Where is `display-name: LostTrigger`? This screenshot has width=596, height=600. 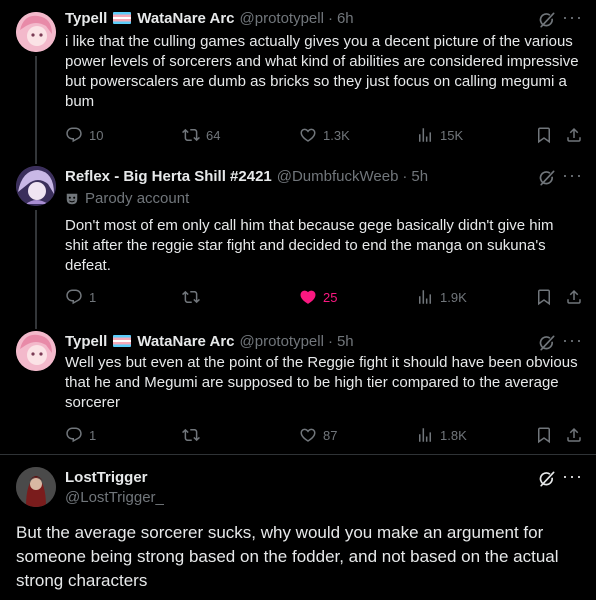
display-name: LostTrigger is located at coordinates (106, 477).